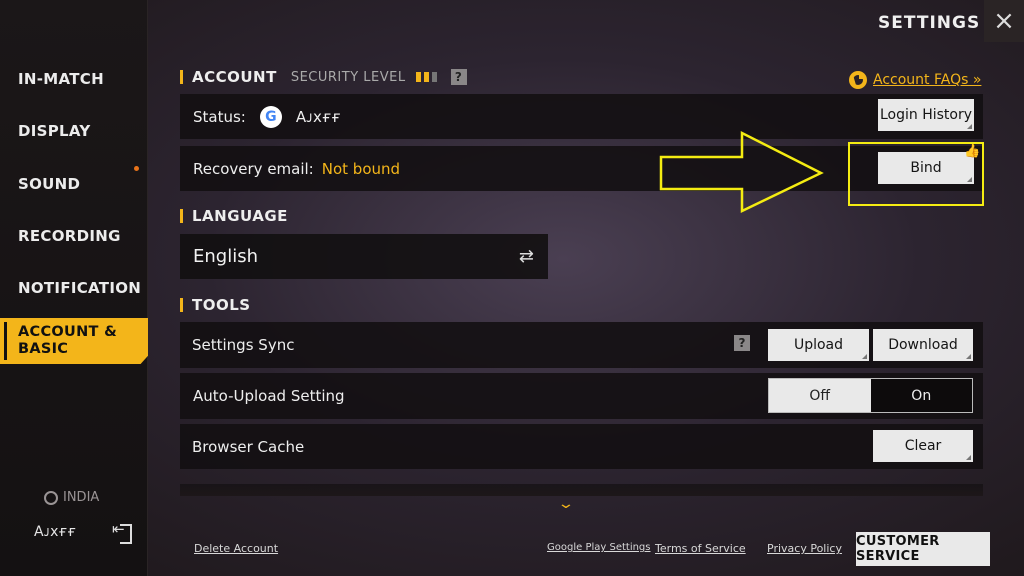  Describe the element at coordinates (581, 446) in the screenshot. I see `browser-cache-row: Browser Cache` at that location.